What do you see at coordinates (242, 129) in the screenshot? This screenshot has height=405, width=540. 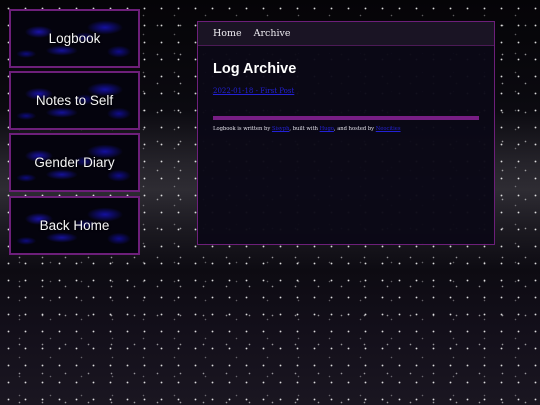 I see `footer-text-1: Logbook is written by` at bounding box center [242, 129].